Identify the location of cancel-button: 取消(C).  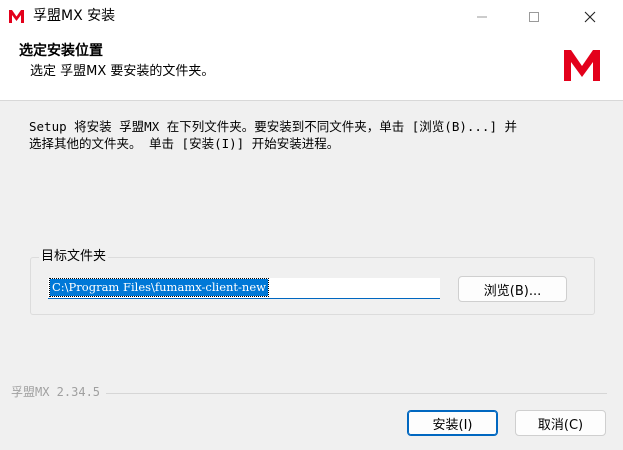
(560, 423).